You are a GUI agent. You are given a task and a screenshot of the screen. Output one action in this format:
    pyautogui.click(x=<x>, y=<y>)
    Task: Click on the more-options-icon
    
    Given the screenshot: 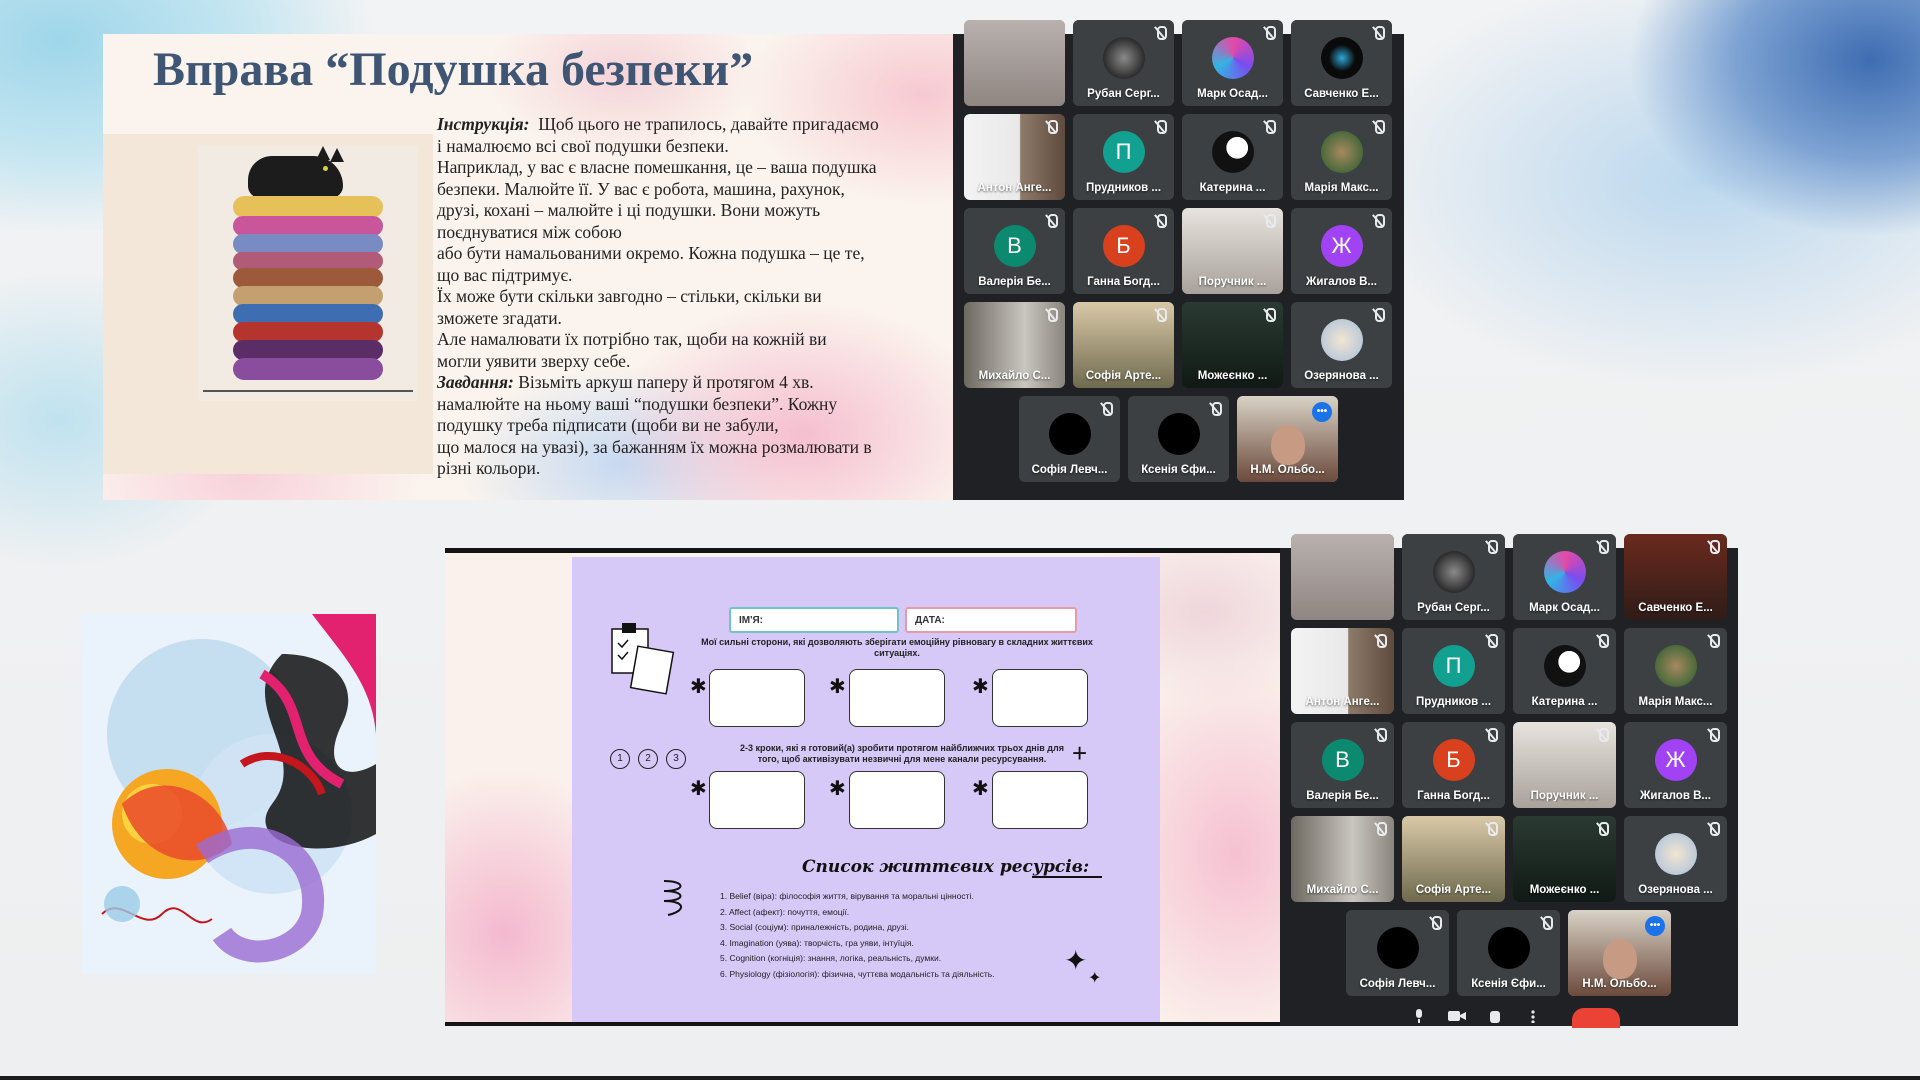 What is the action you would take?
    pyautogui.click(x=1533, y=1016)
    